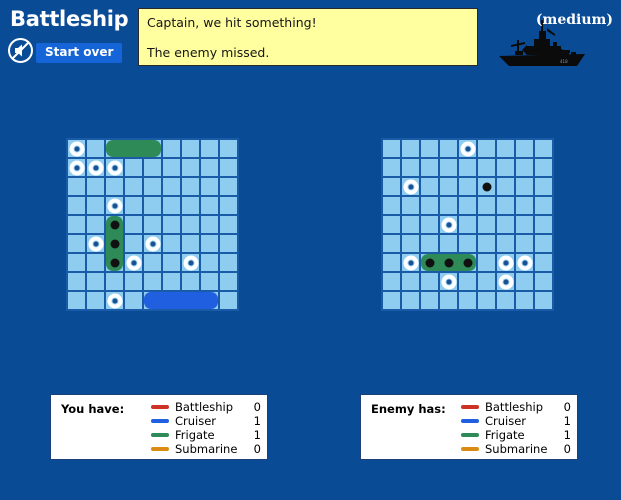 This screenshot has width=621, height=500. I want to click on enemy-board-grid, so click(467, 224).